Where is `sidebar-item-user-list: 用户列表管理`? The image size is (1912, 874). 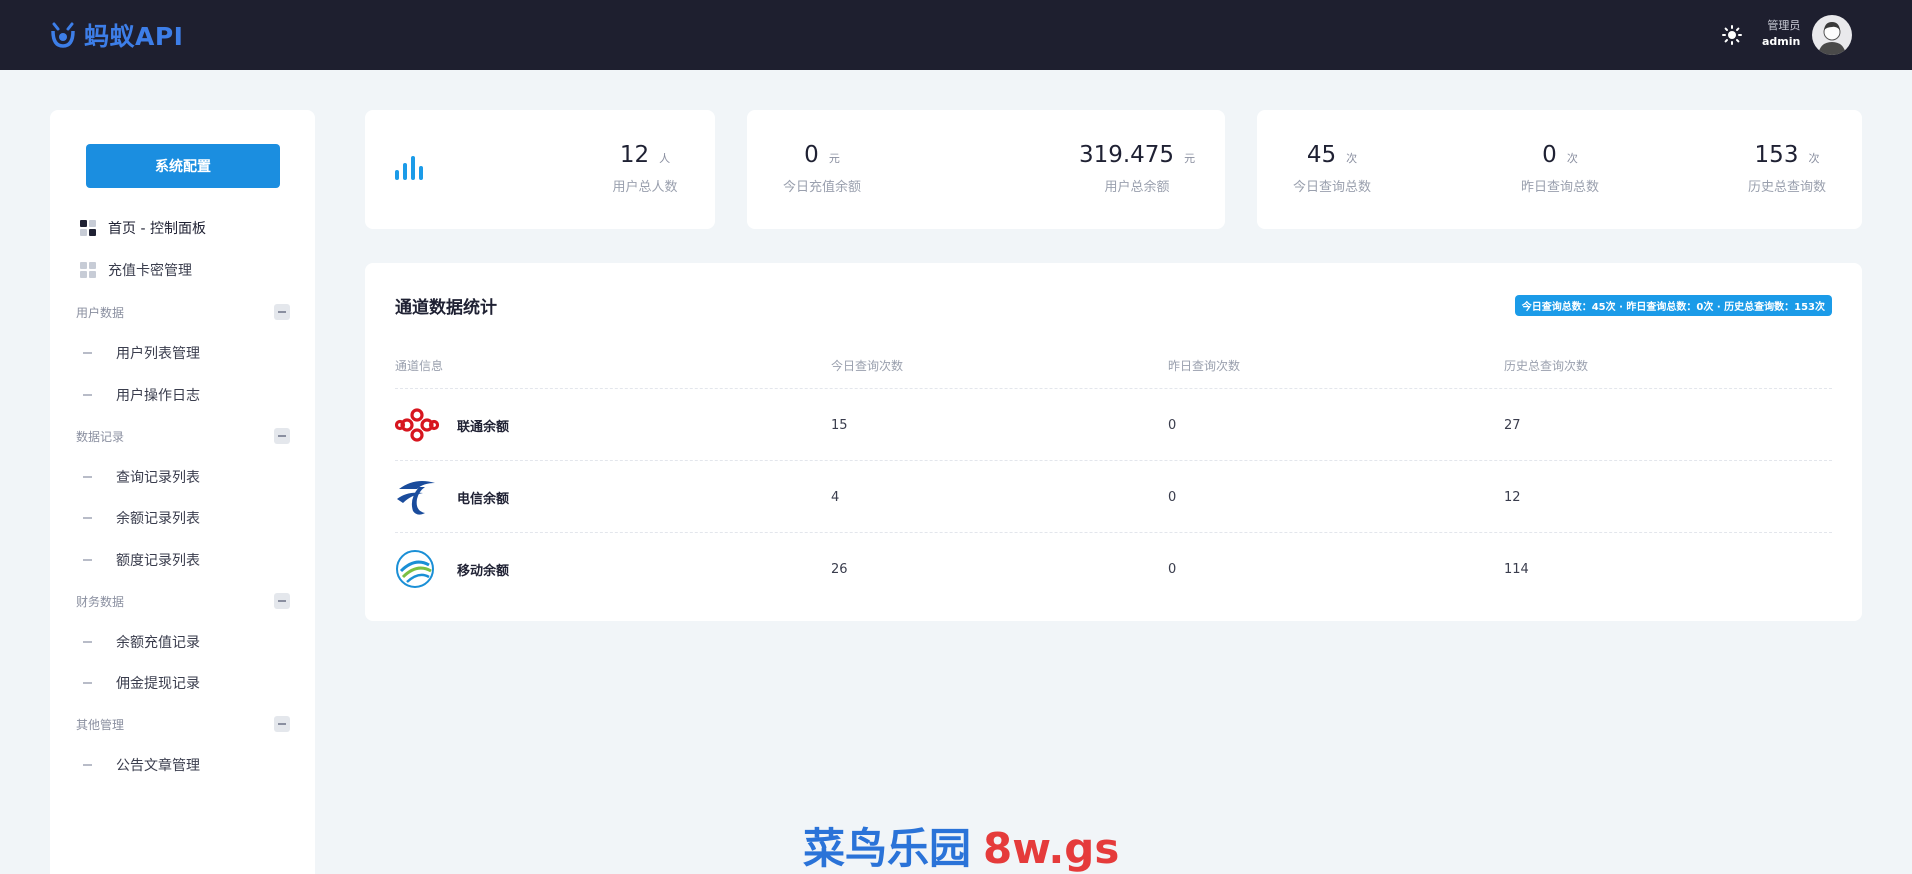
sidebar-item-user-list: 用户列表管理 is located at coordinates (182, 353).